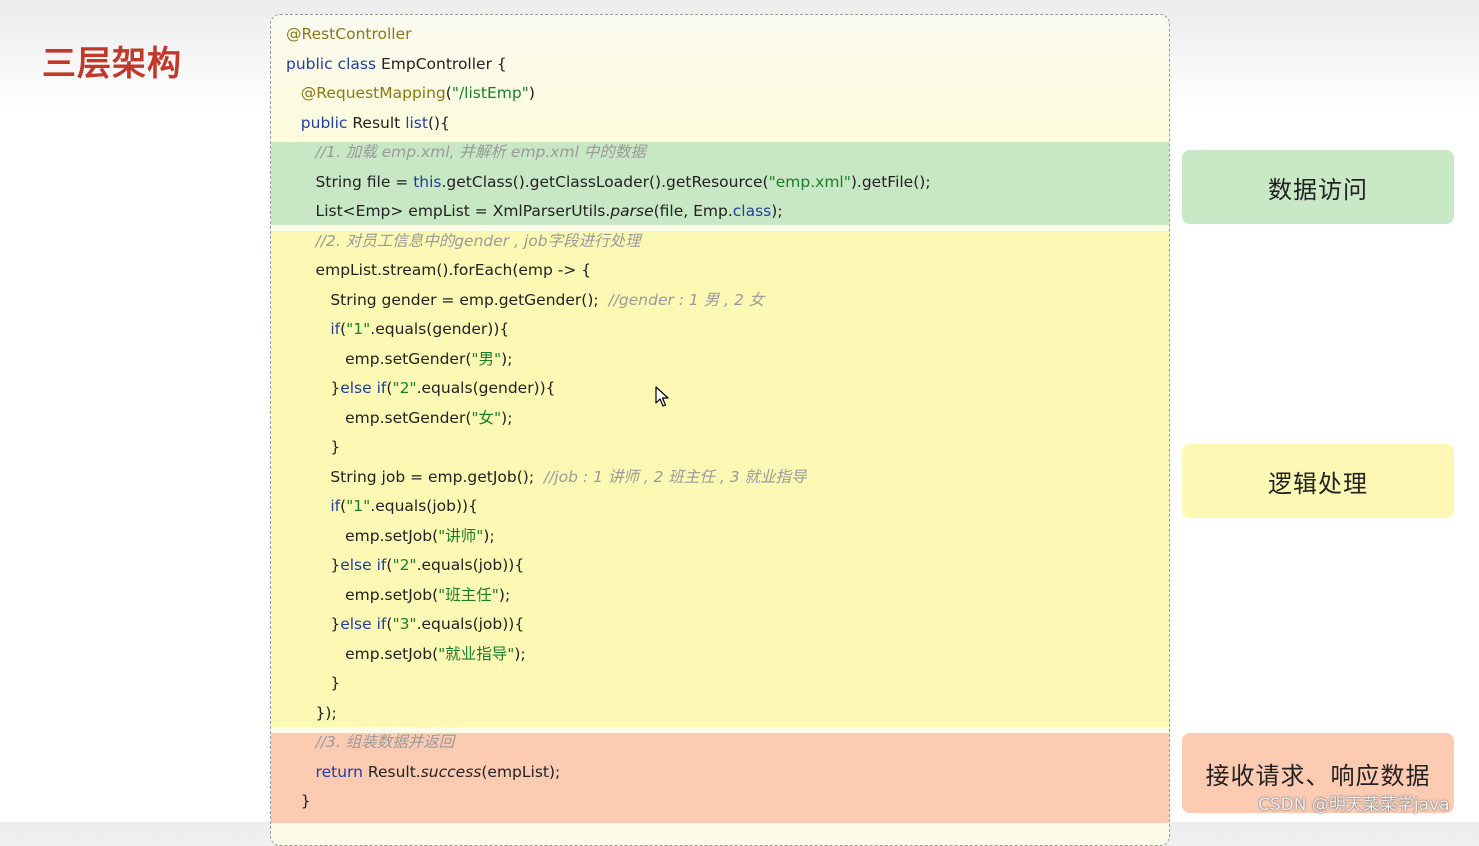  Describe the element at coordinates (416, 122) in the screenshot. I see `code-token: list` at that location.